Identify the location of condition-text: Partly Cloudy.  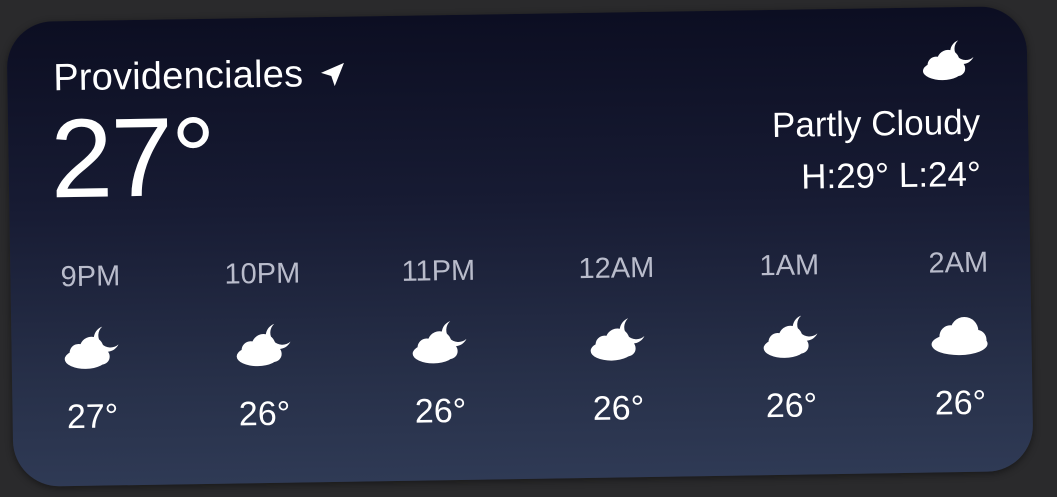
(876, 124).